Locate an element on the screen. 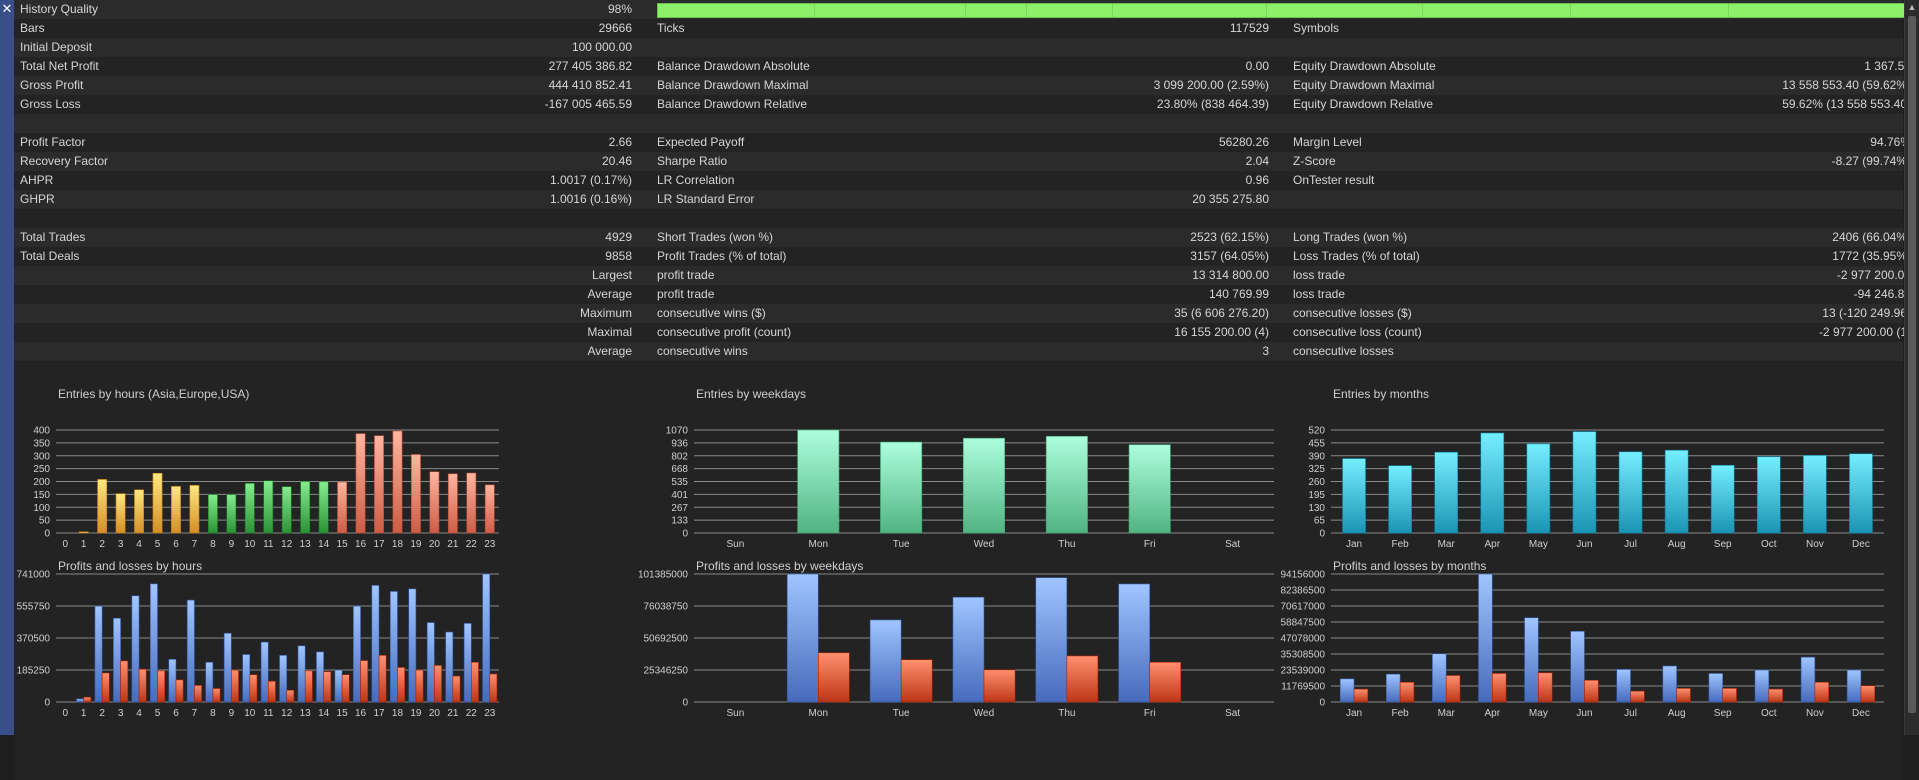 The width and height of the screenshot is (1919, 780). chart-title: Profits and losses by weekdays is located at coordinates (779, 566).